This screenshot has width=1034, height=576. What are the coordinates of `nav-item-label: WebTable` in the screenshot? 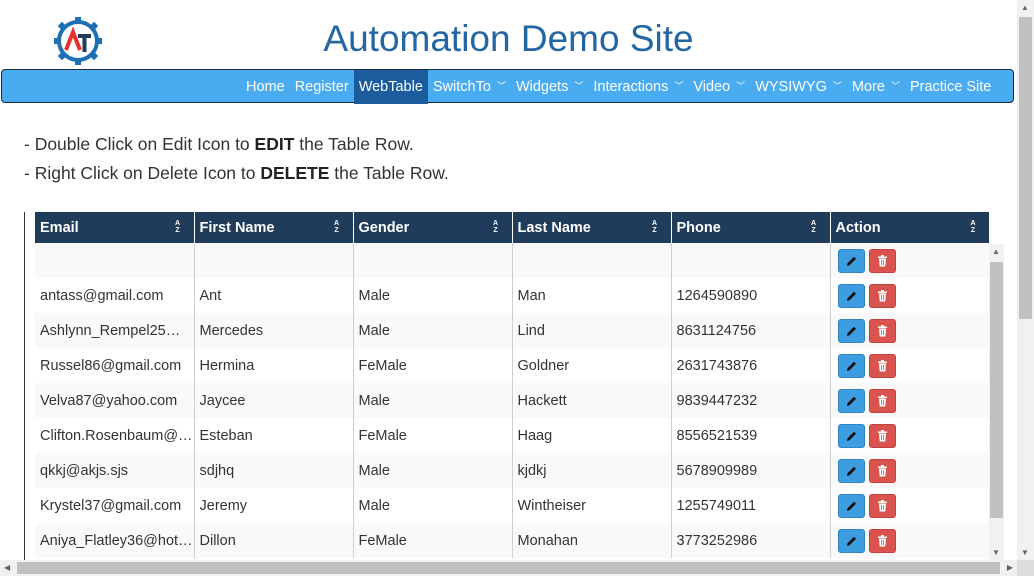 It's located at (390, 87).